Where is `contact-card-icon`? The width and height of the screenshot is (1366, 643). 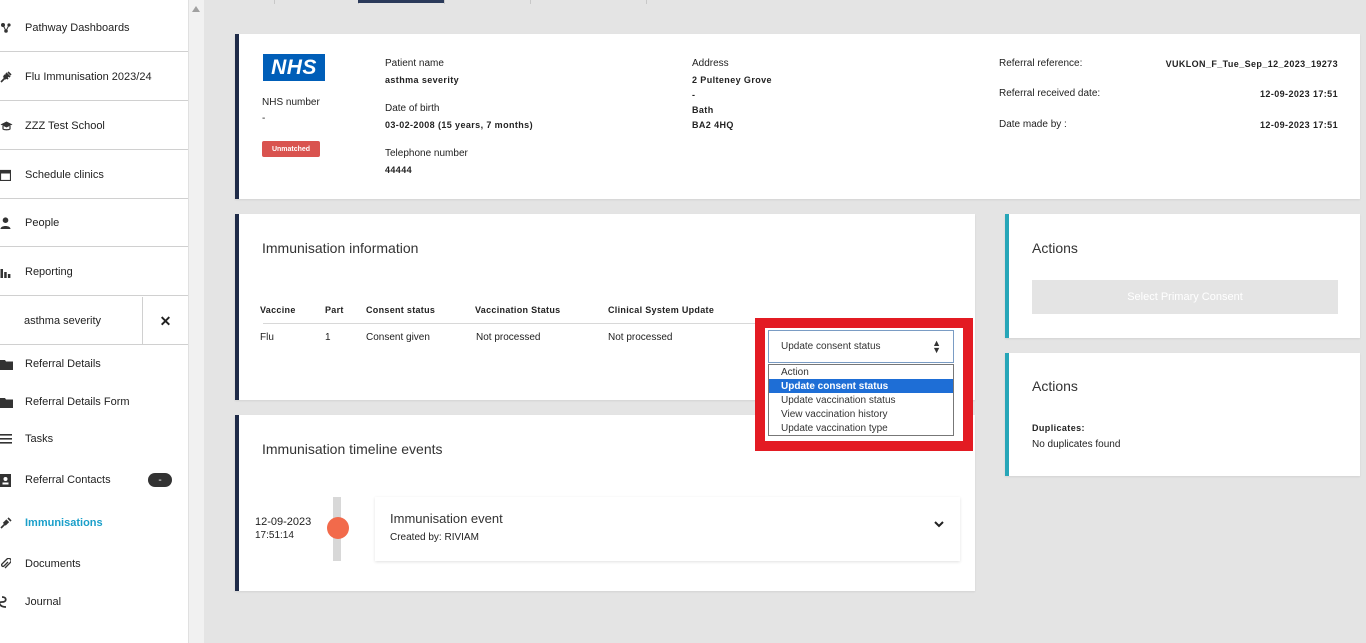
contact-card-icon is located at coordinates (12, 480).